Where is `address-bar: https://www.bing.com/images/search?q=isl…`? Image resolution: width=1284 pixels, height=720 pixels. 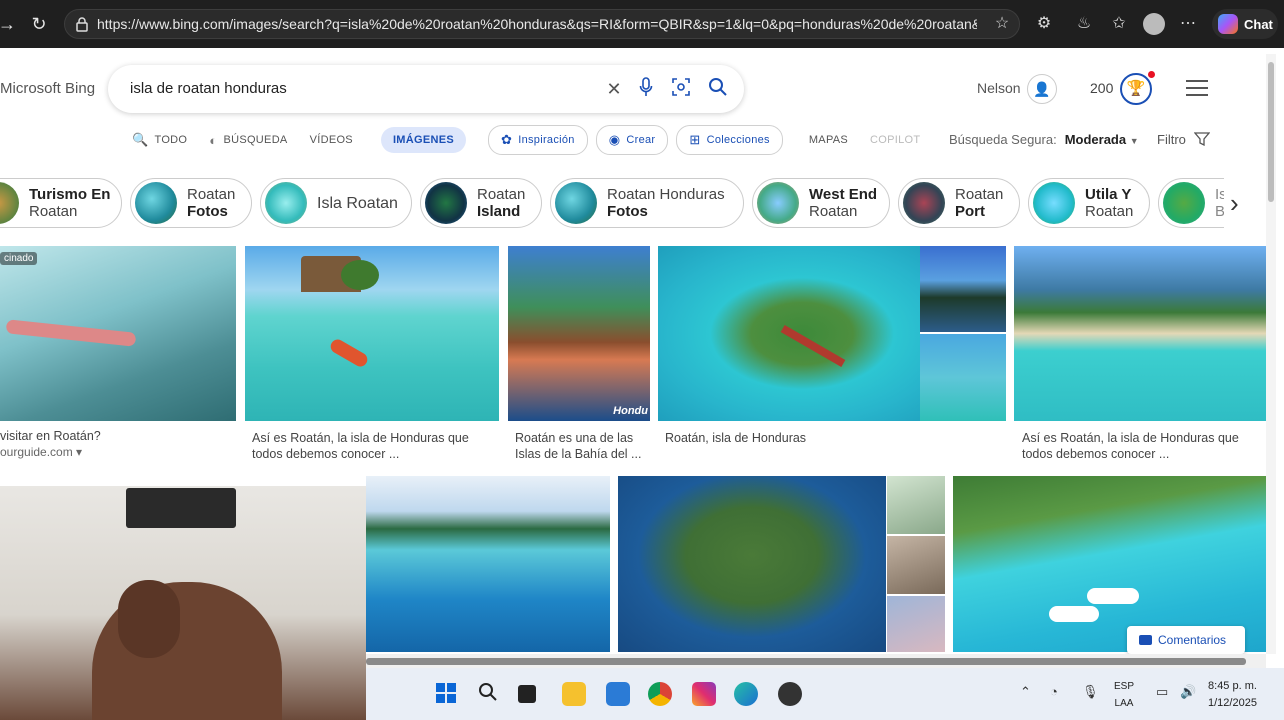
address-bar: https://www.bing.com/images/search?q=isl… is located at coordinates (542, 24).